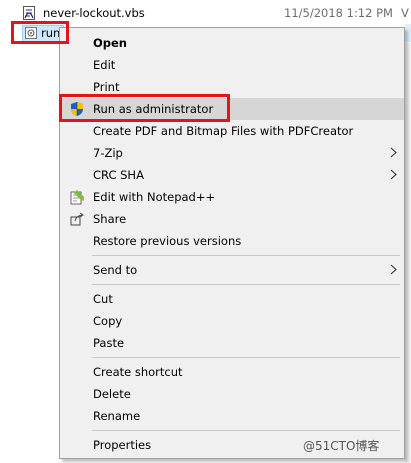 Image resolution: width=411 pixels, height=463 pixels. What do you see at coordinates (108, 321) in the screenshot?
I see `menu-item-label: Copy` at bounding box center [108, 321].